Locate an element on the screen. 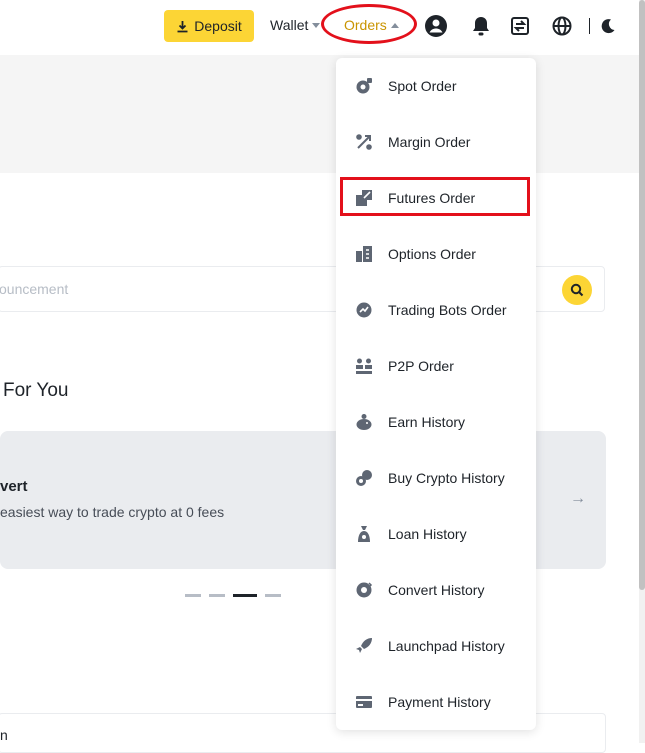 The width and height of the screenshot is (645, 753). moon-icon is located at coordinates (608, 26).